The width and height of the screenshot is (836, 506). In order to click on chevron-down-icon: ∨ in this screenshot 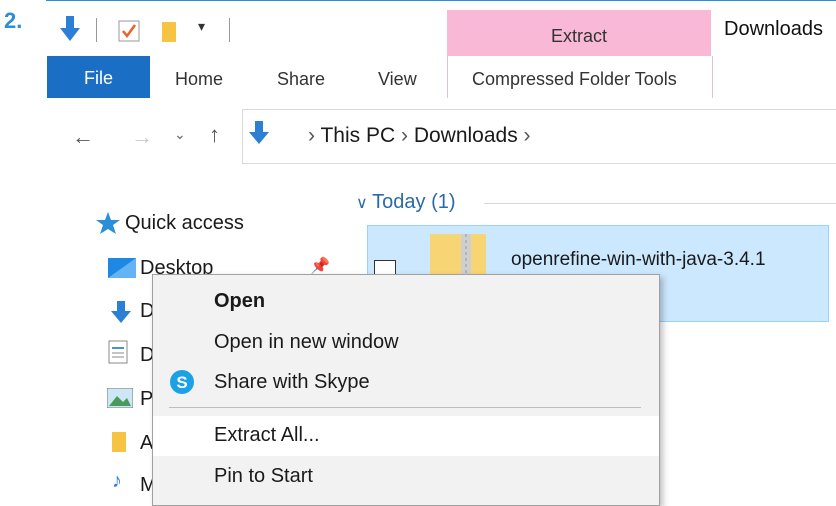, I will do `click(364, 203)`.